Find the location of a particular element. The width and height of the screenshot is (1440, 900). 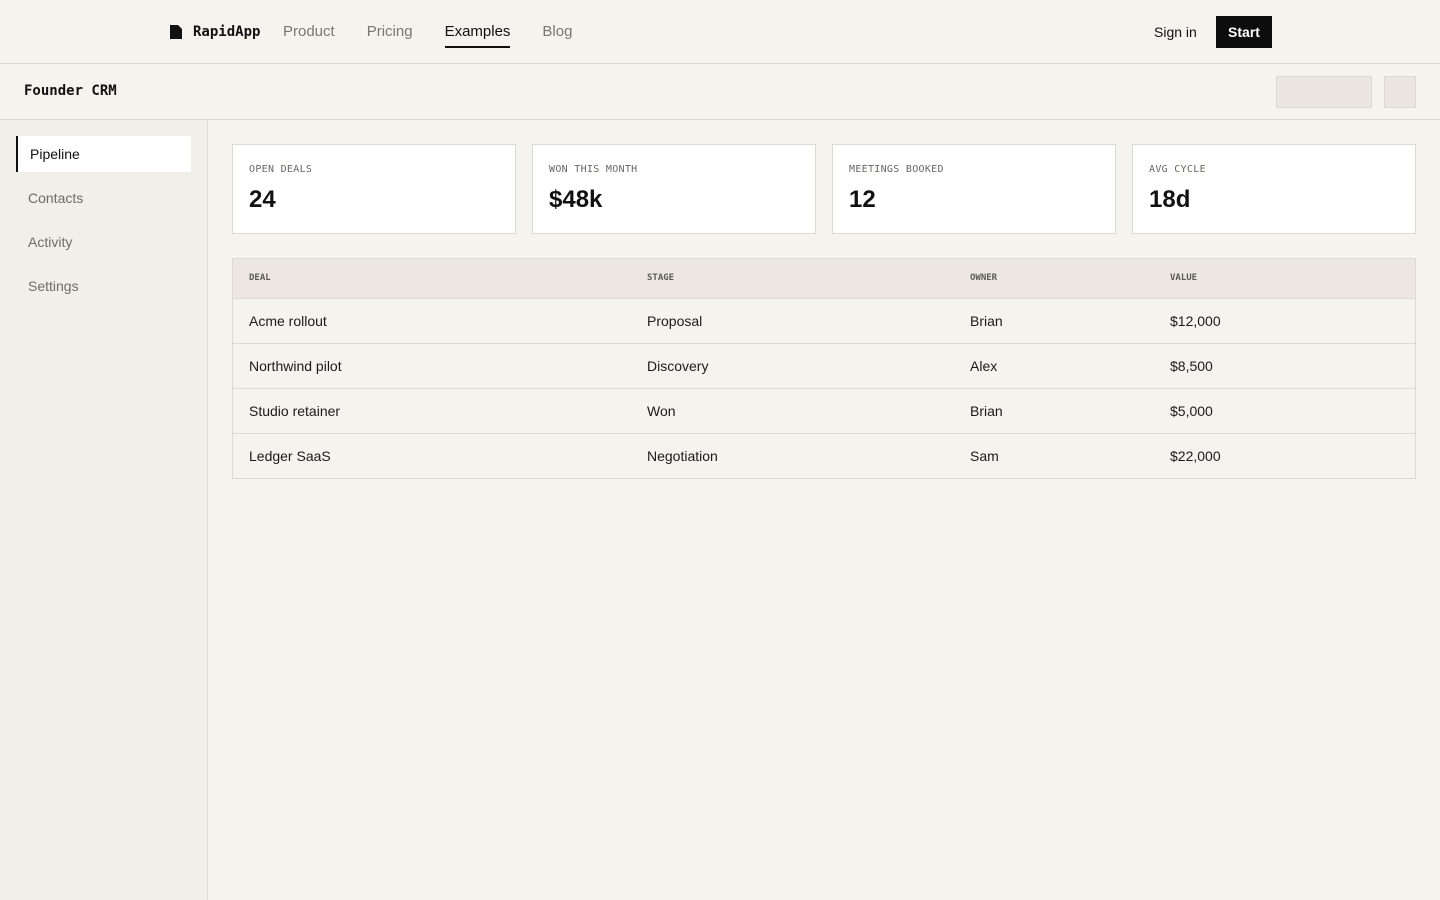

app-header: Founder CRM is located at coordinates (720, 92).